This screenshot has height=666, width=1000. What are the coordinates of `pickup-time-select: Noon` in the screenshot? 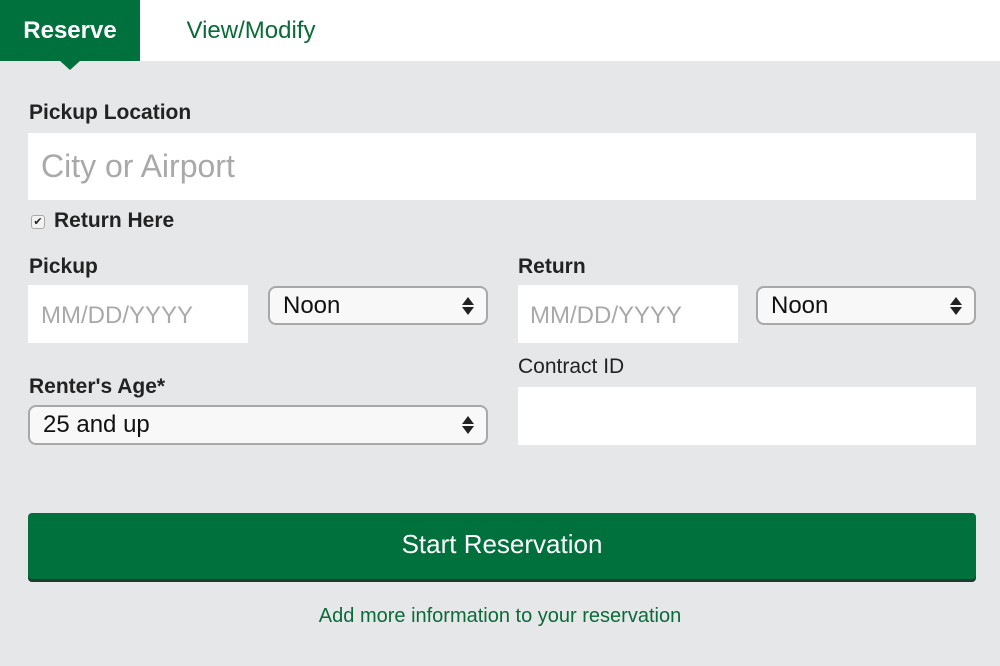 It's located at (378, 305).